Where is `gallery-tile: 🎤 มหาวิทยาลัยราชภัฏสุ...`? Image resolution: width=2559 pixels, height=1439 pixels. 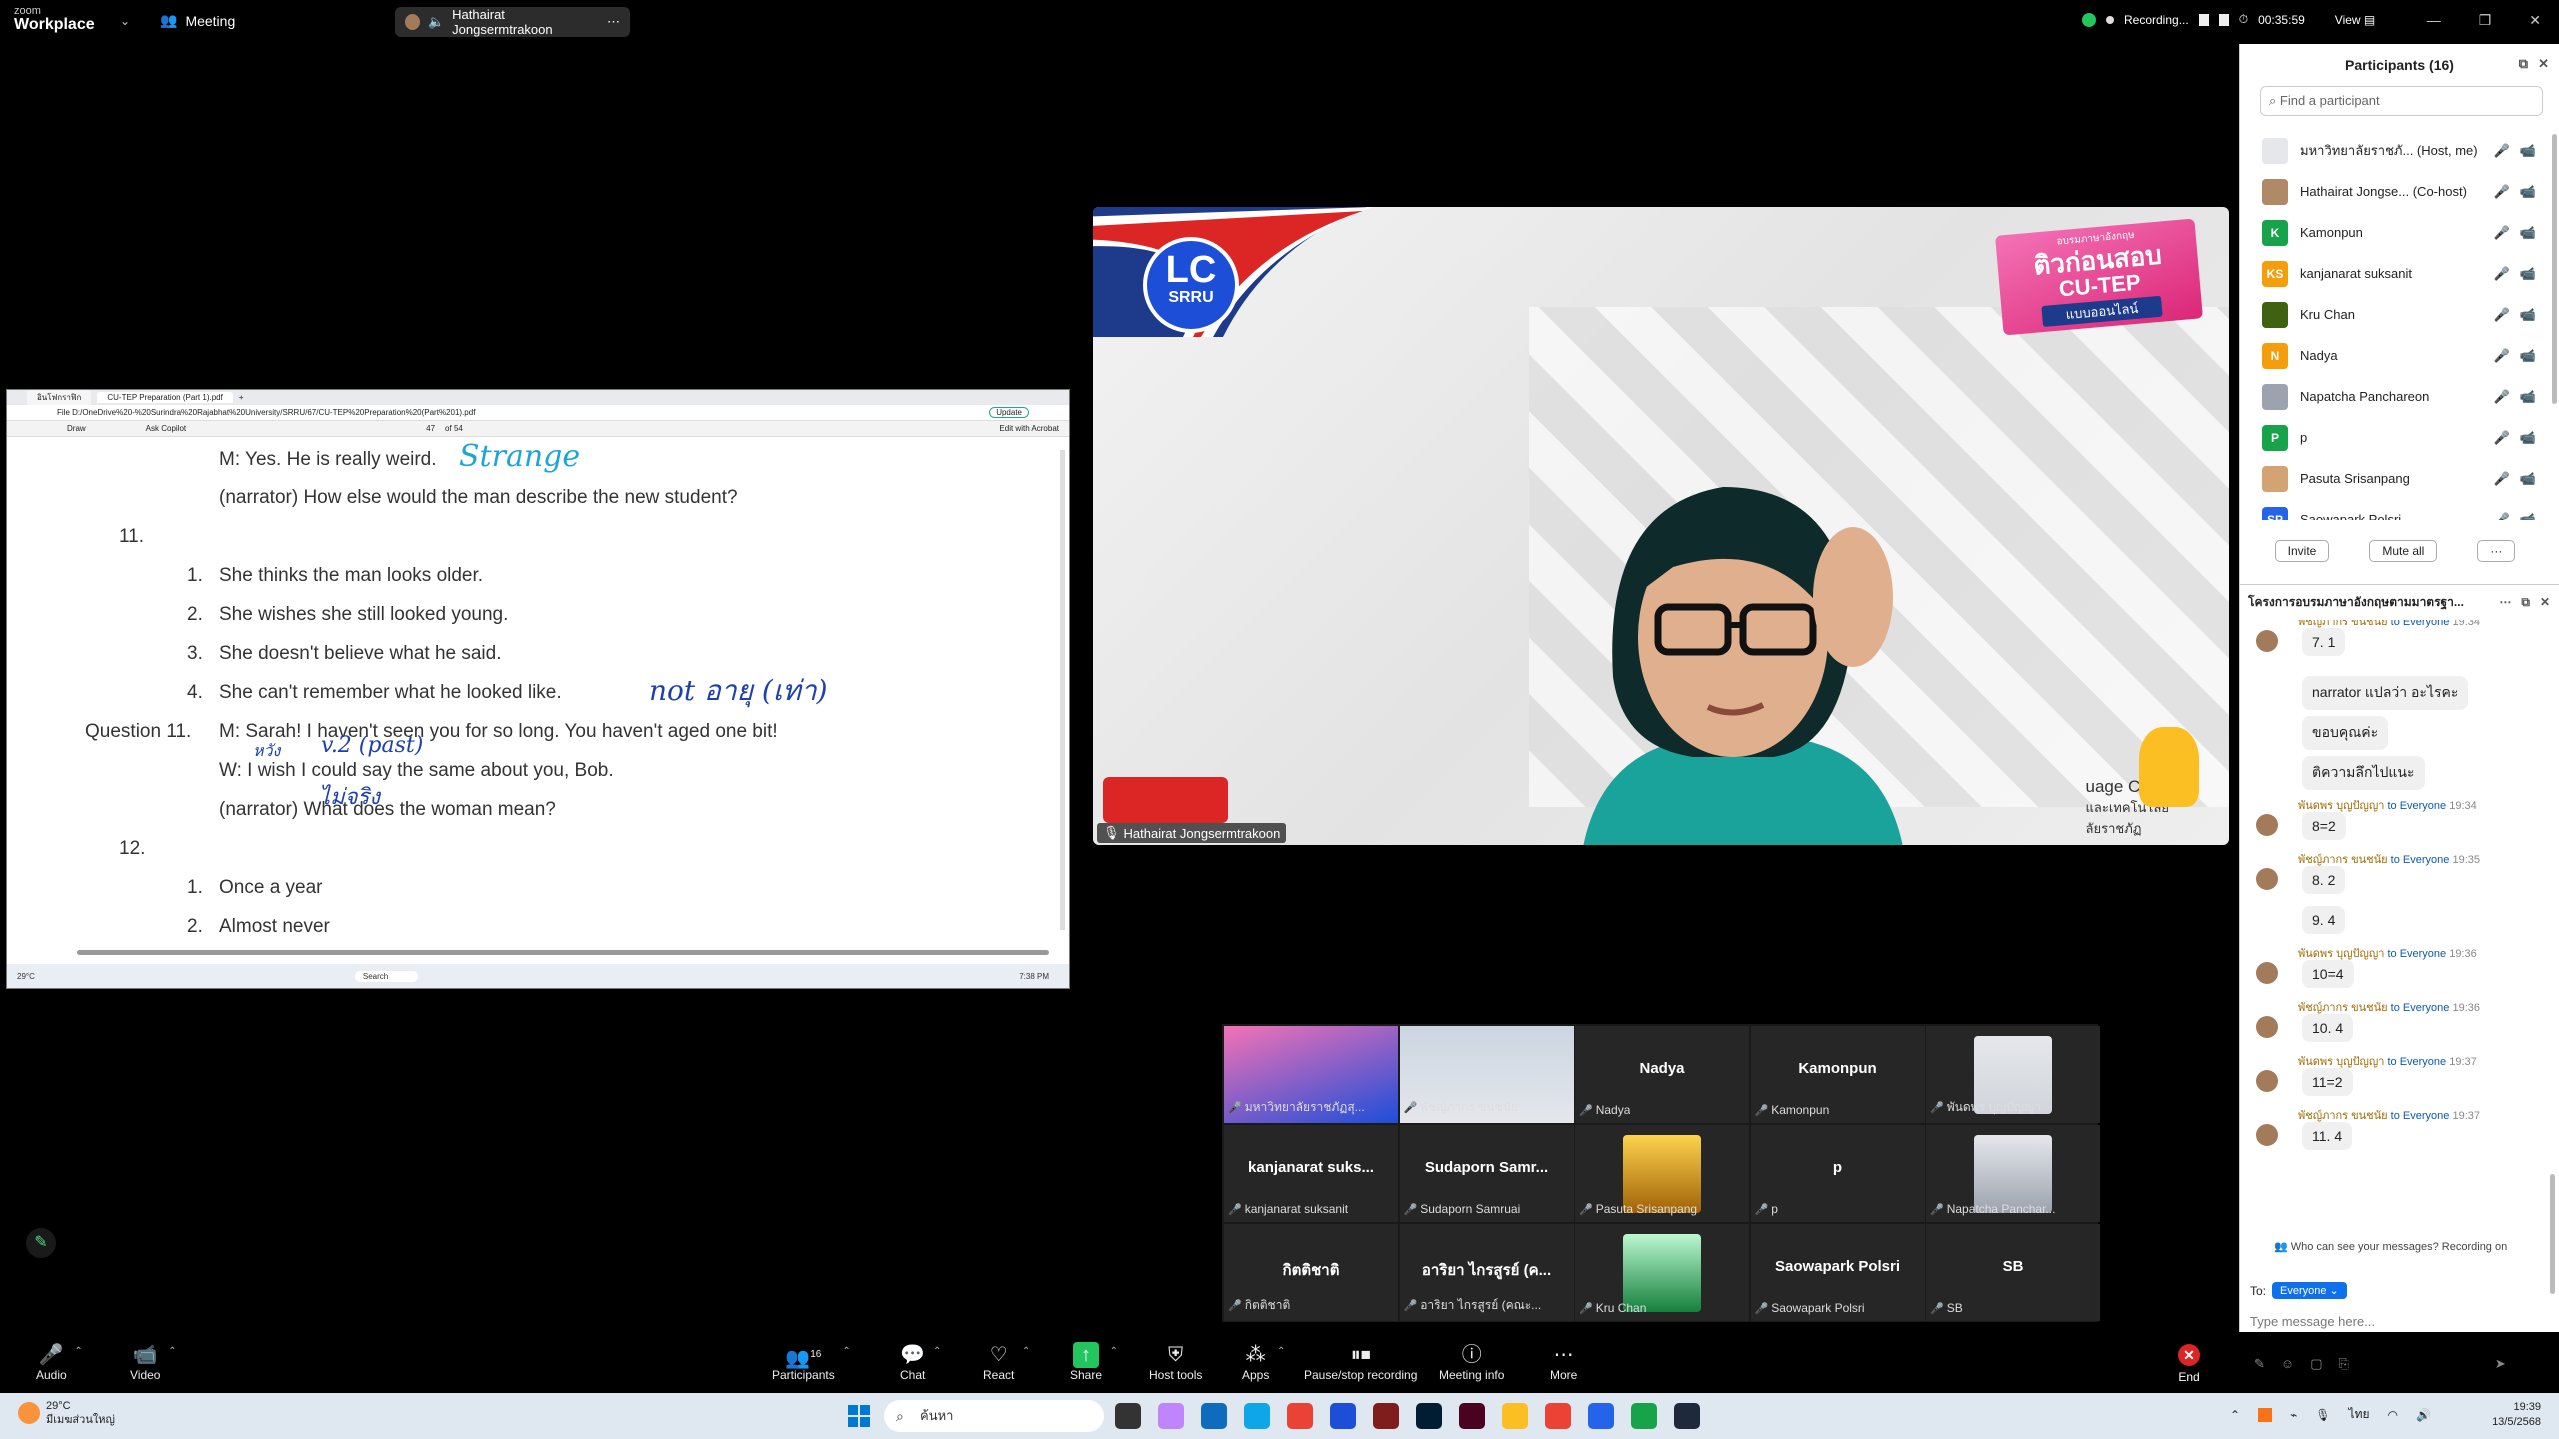
gallery-tile: 🎤 มหาวิทยาลัยราชภัฏสุ... is located at coordinates (1311, 1074).